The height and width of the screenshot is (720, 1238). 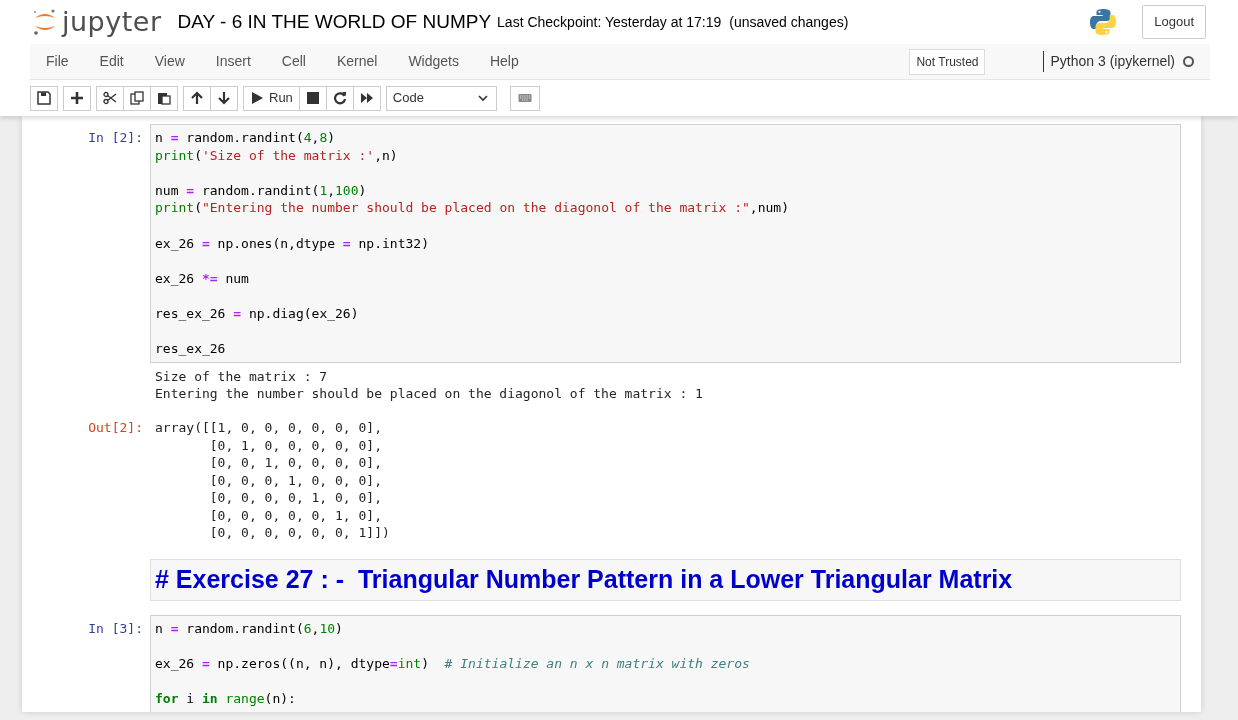 I want to click on restart-button, so click(x=339, y=98).